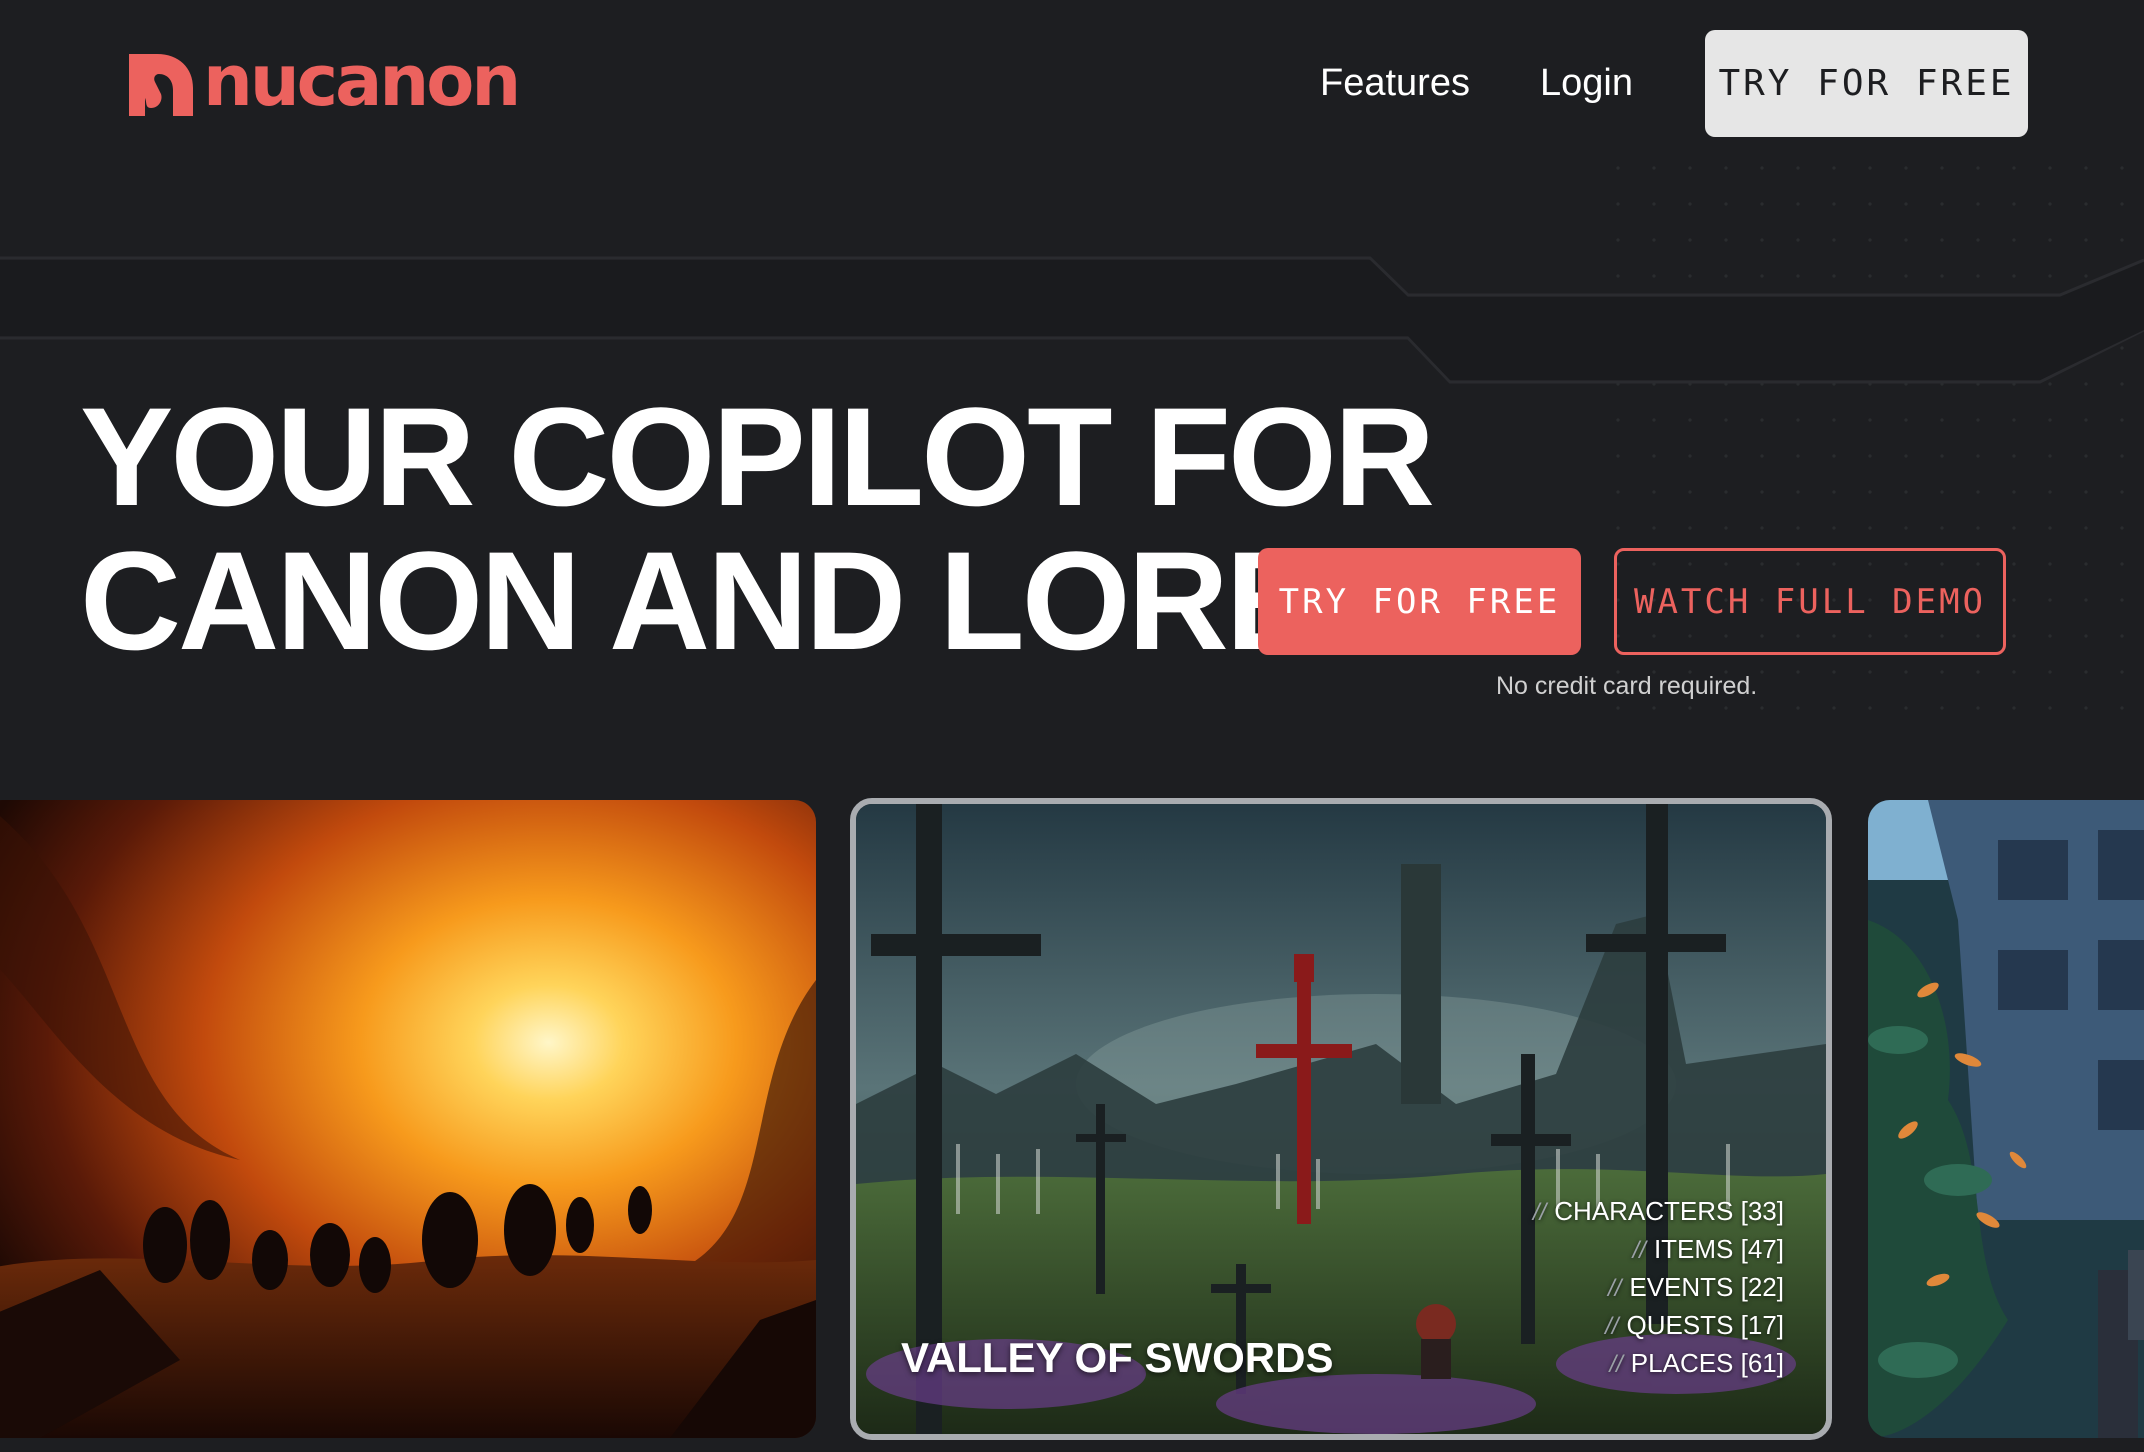  I want to click on header-try-free-button: TRY FOR FREE, so click(1866, 83).